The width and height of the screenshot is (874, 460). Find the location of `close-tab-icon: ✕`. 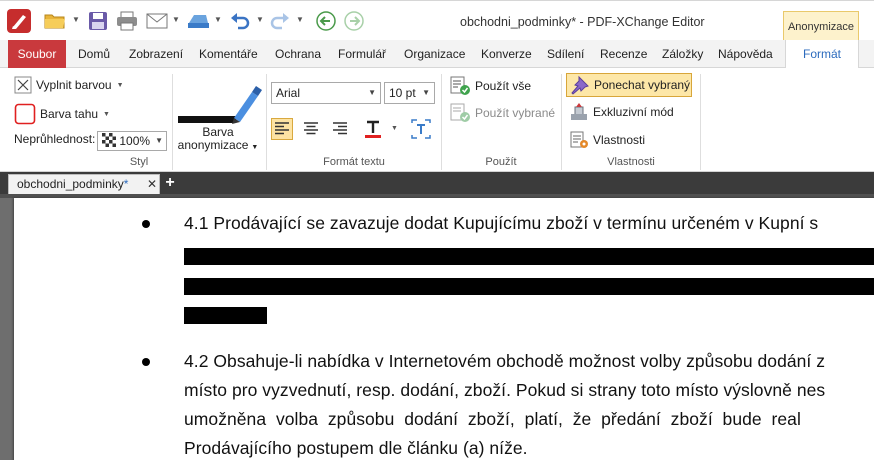

close-tab-icon: ✕ is located at coordinates (152, 184).